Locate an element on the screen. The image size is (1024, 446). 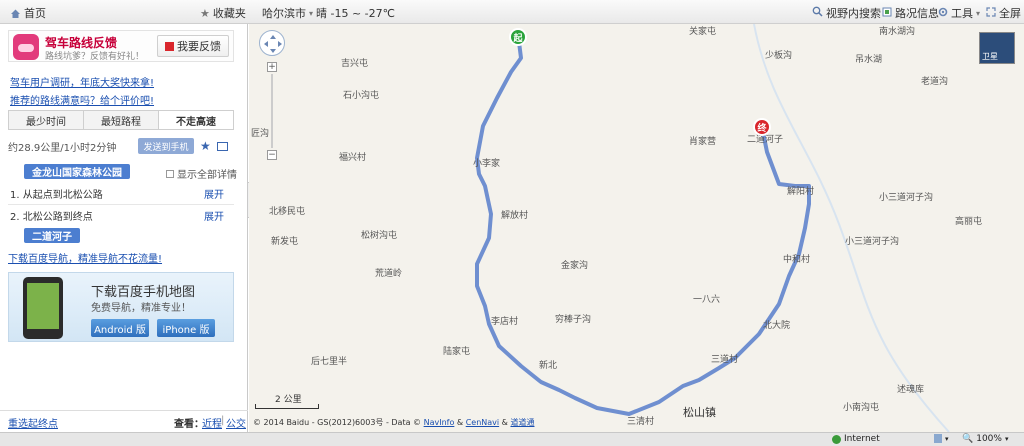
map-place-label: 高丽屯 is located at coordinates (969, 222).